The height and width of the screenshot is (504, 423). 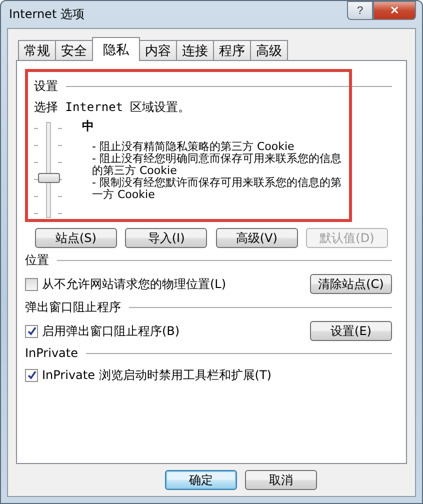 I want to click on description-line: - 阻止没有经您明确同意而保存可用来联系您的信息的第三方 Cookie, so click(x=217, y=165).